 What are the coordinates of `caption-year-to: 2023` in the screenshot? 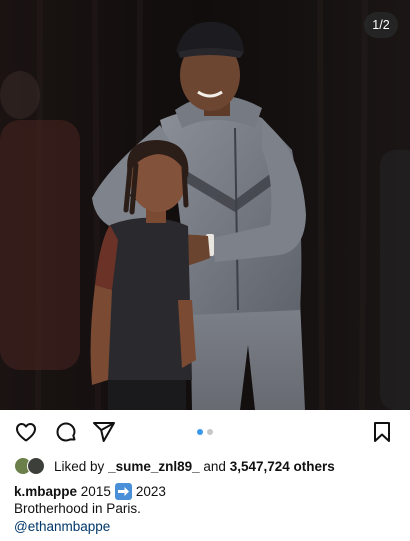 It's located at (150, 491).